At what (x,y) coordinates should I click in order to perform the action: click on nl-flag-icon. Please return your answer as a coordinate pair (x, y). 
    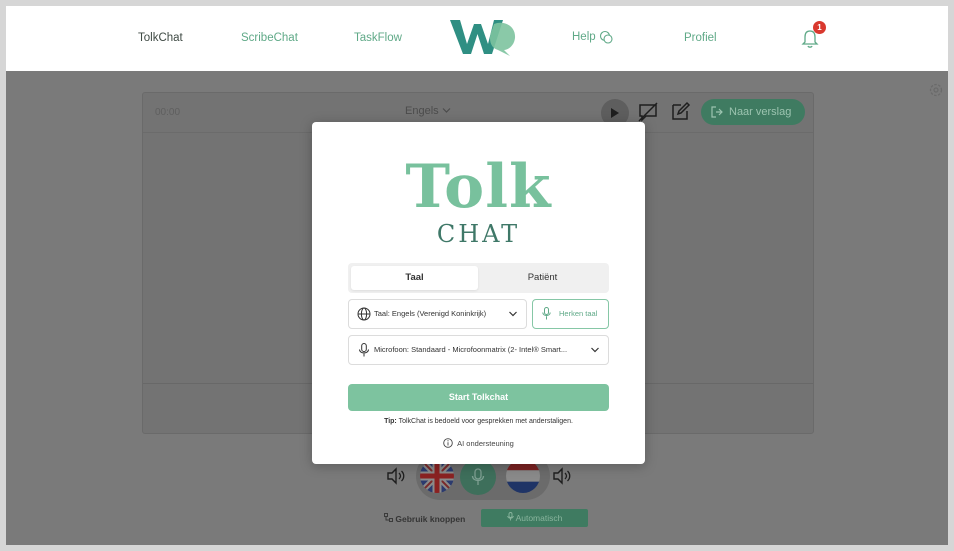
    Looking at the image, I should click on (523, 476).